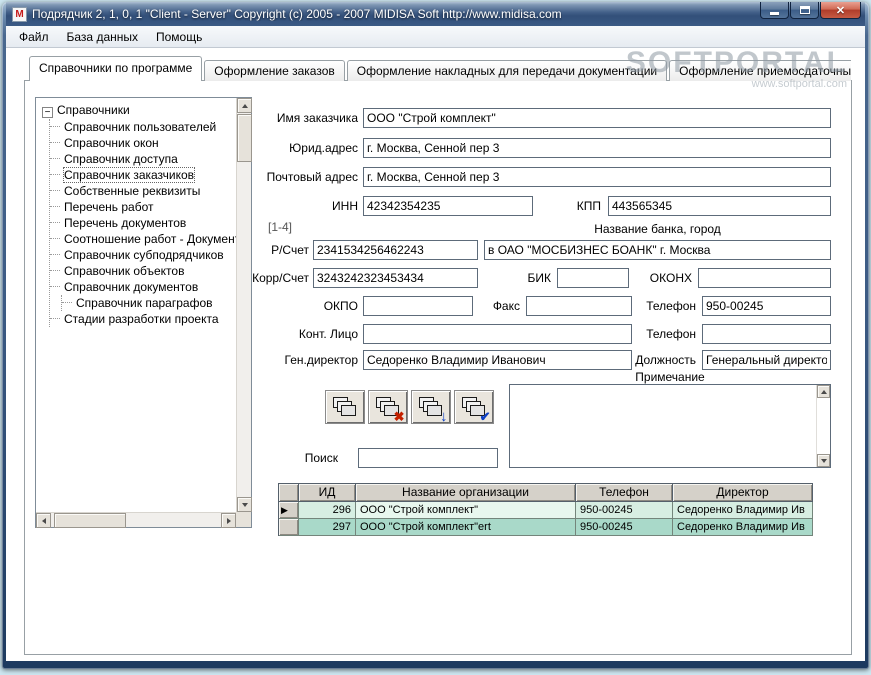  I want to click on collapse-icon, so click(47, 112).